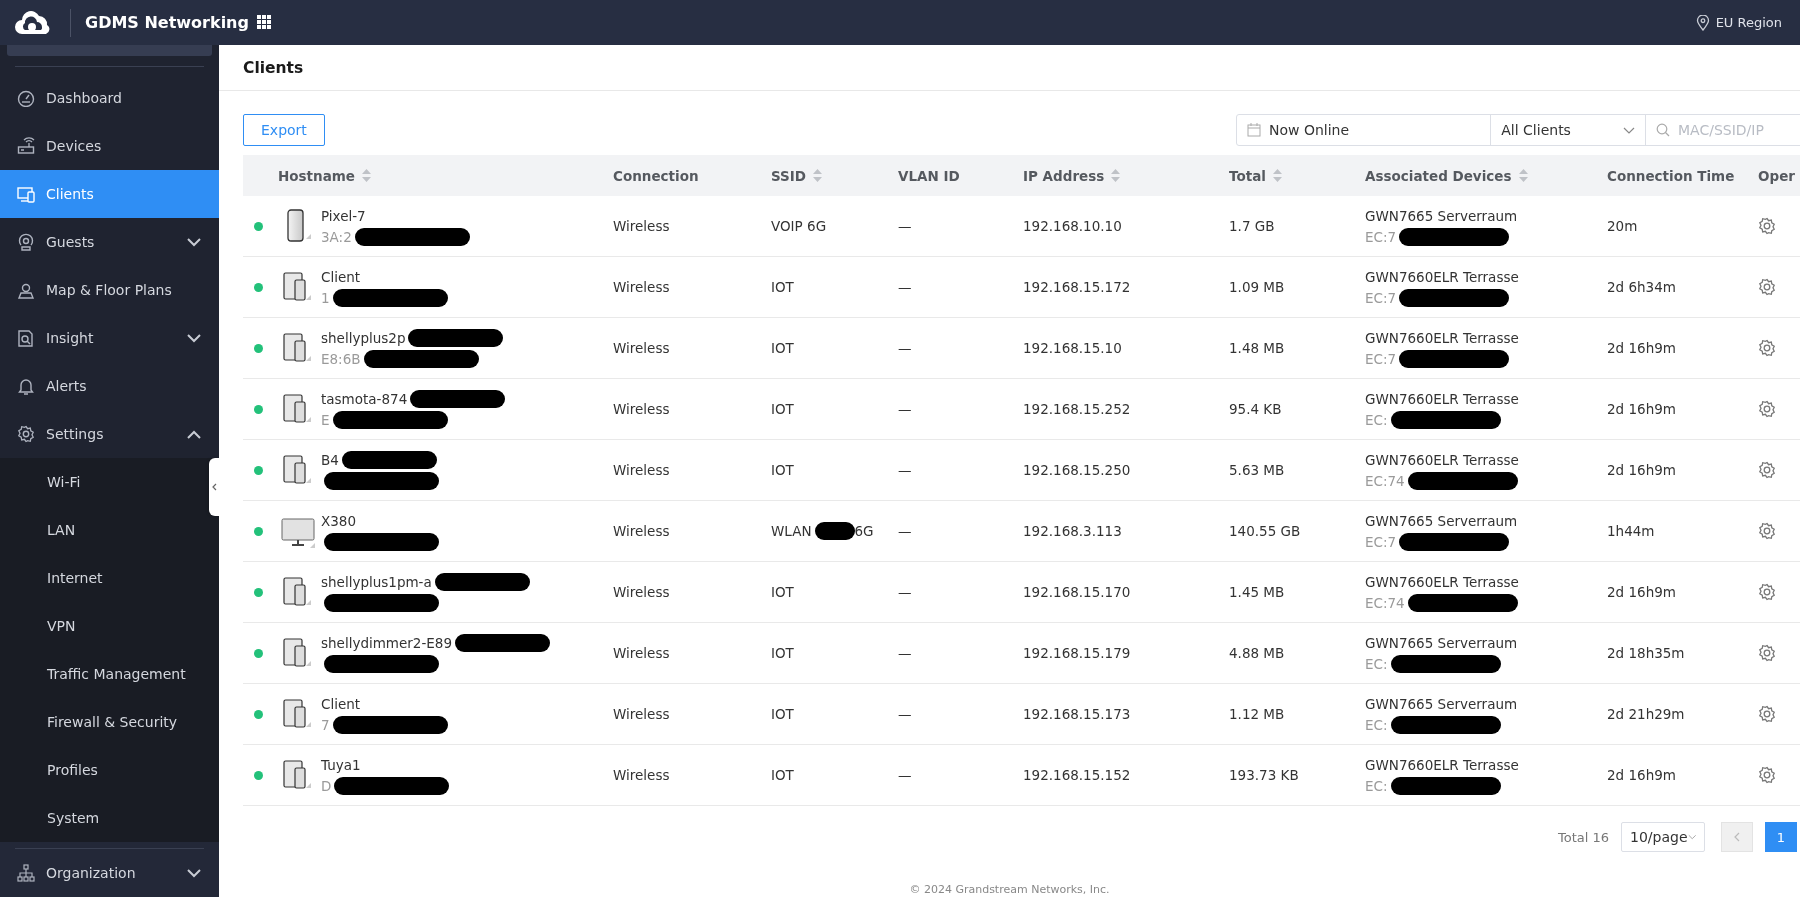 The image size is (1800, 897). I want to click on nav-item: Dashboard, so click(109, 98).